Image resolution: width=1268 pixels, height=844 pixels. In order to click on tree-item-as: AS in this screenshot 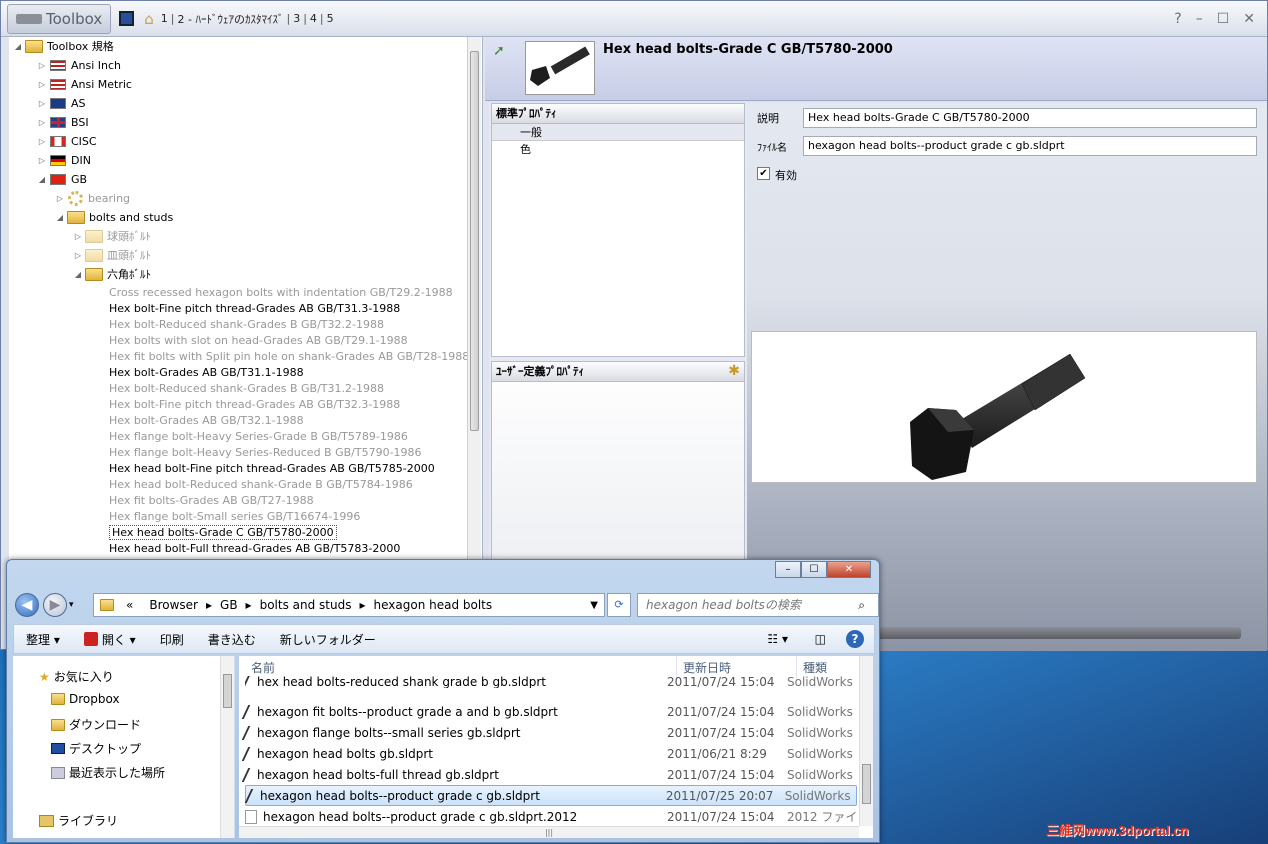, I will do `click(78, 103)`.